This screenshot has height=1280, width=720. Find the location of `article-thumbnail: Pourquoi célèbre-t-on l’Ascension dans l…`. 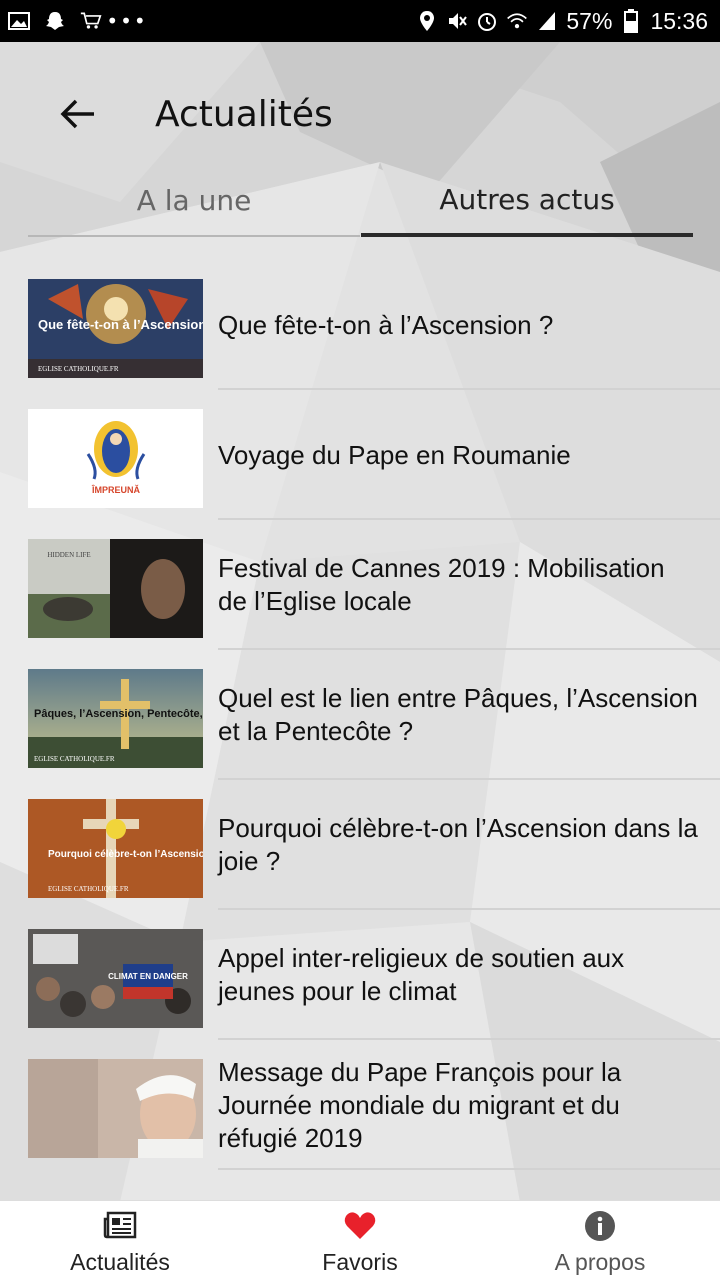

article-thumbnail: Pourquoi célèbre-t-on l’Ascension dans l… is located at coordinates (115, 848).